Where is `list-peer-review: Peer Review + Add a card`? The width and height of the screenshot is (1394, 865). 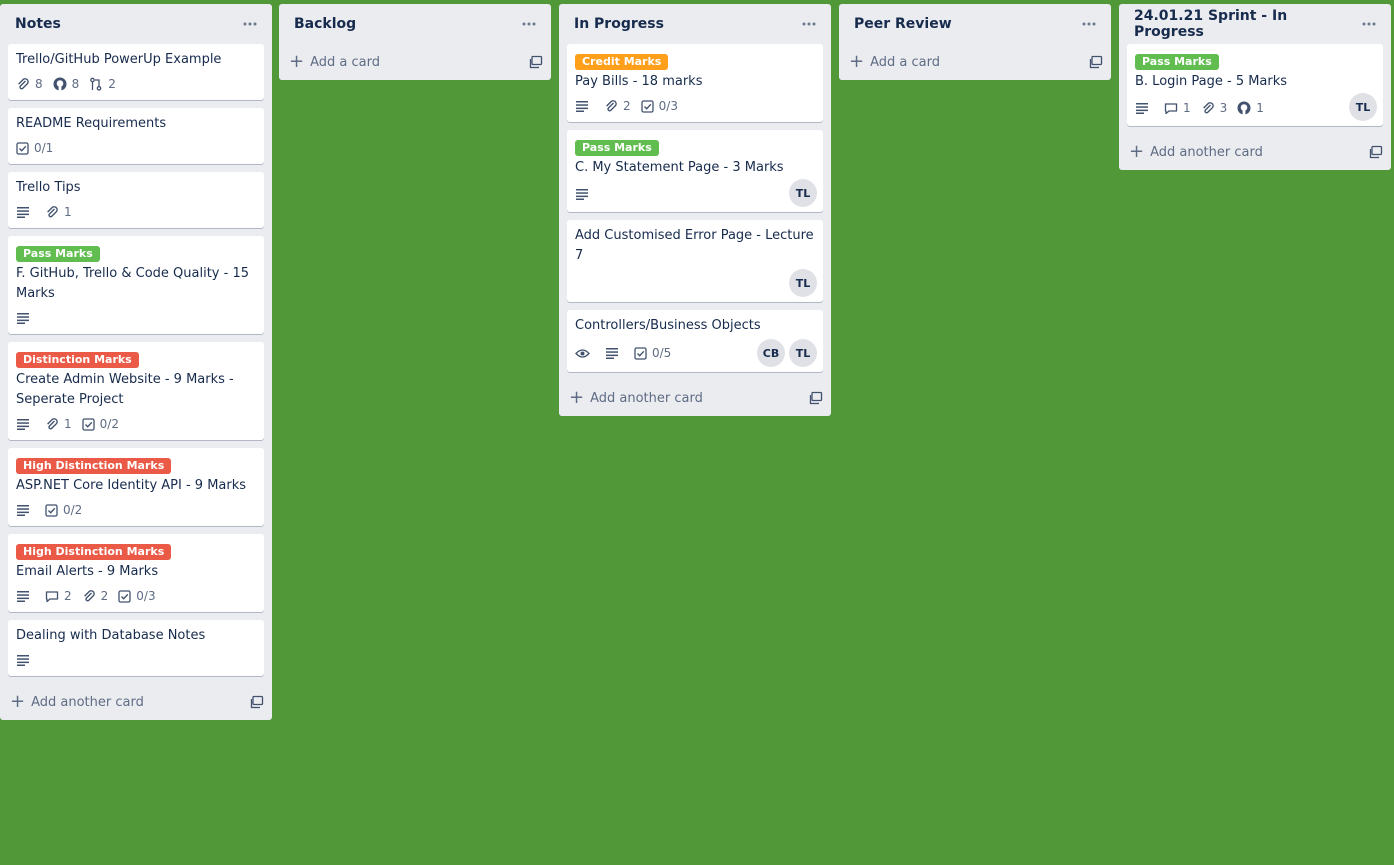 list-peer-review: Peer Review + Add a card is located at coordinates (975, 42).